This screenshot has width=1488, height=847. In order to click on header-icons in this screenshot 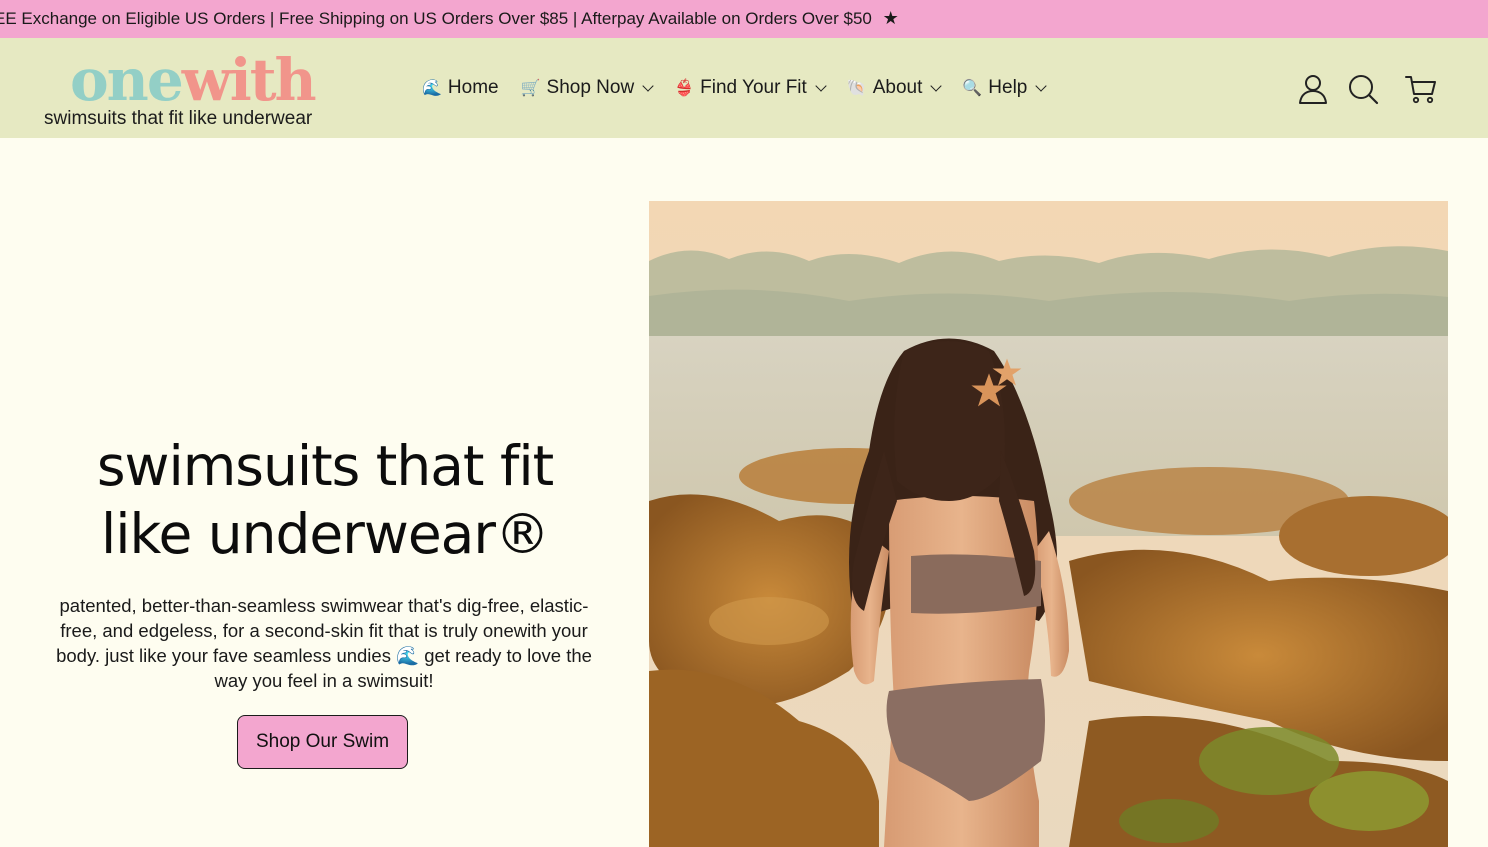, I will do `click(1367, 89)`.